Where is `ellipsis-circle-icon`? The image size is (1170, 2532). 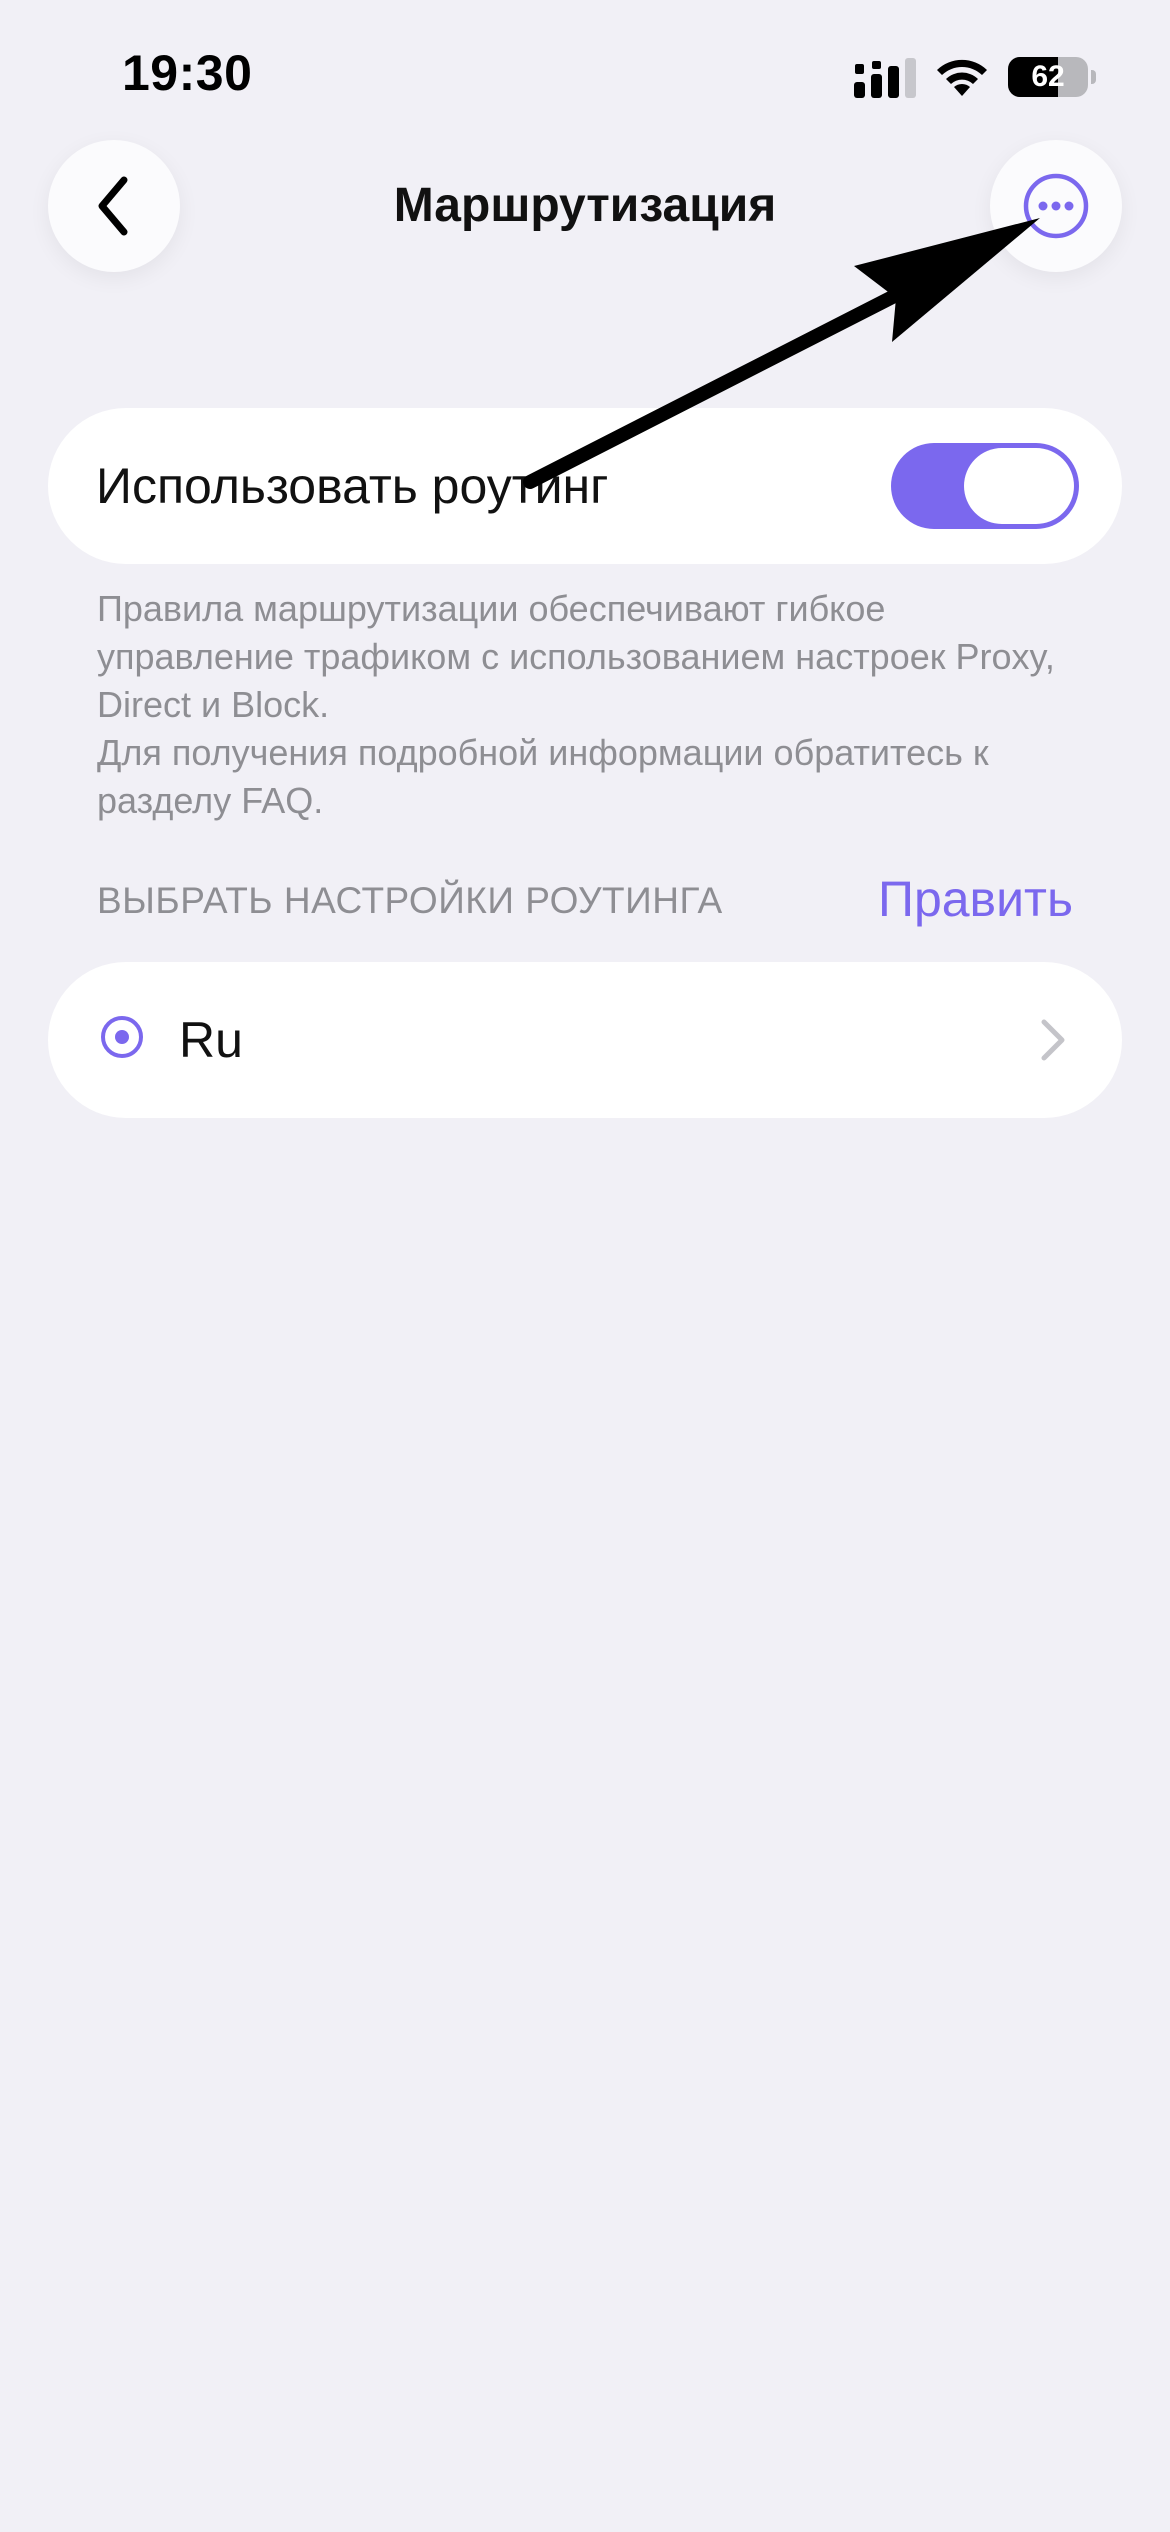
ellipsis-circle-icon is located at coordinates (1056, 206).